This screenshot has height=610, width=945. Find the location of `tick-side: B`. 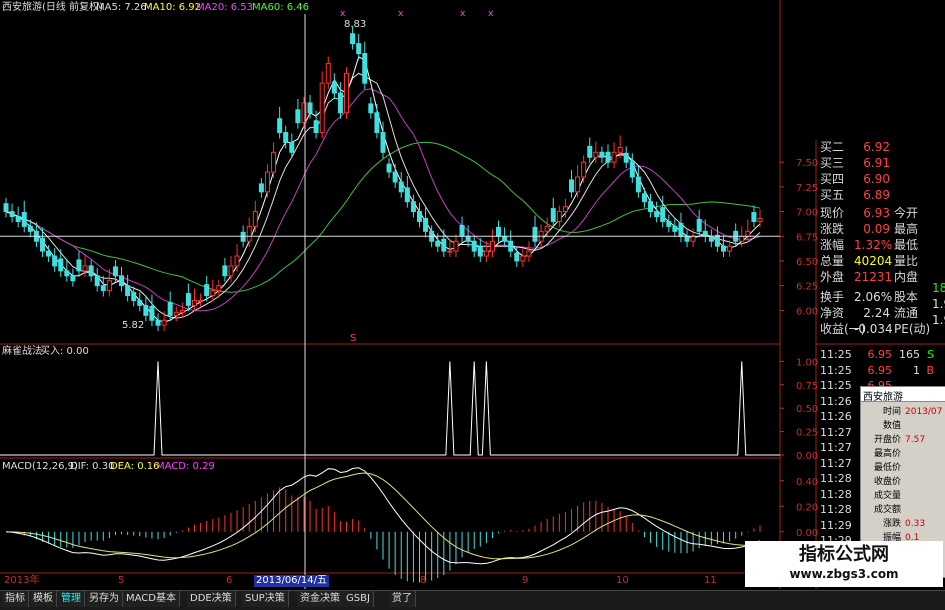

tick-side: B is located at coordinates (930, 370).